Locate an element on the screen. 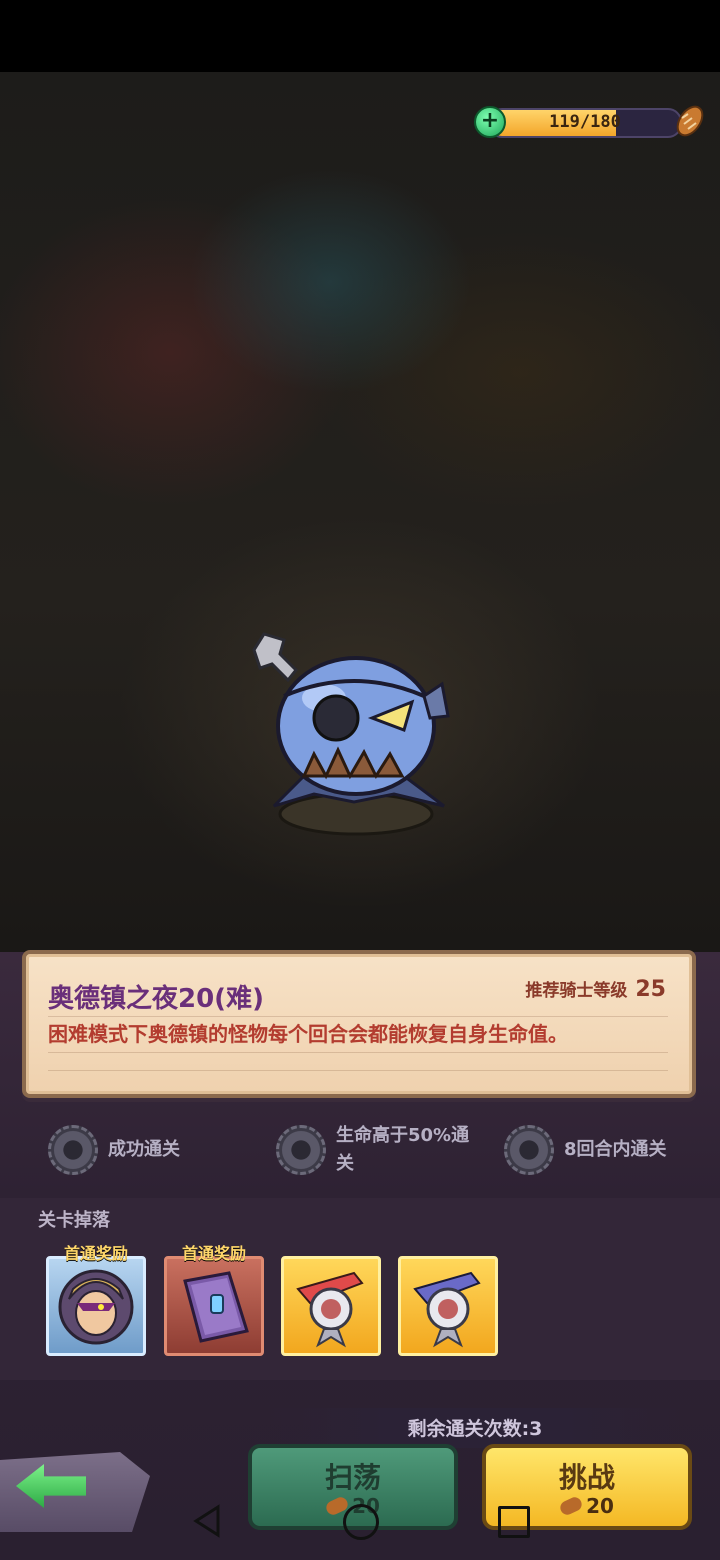  remaining-clears-text: 剩余通关次数:3 is located at coordinates (475, 1429).